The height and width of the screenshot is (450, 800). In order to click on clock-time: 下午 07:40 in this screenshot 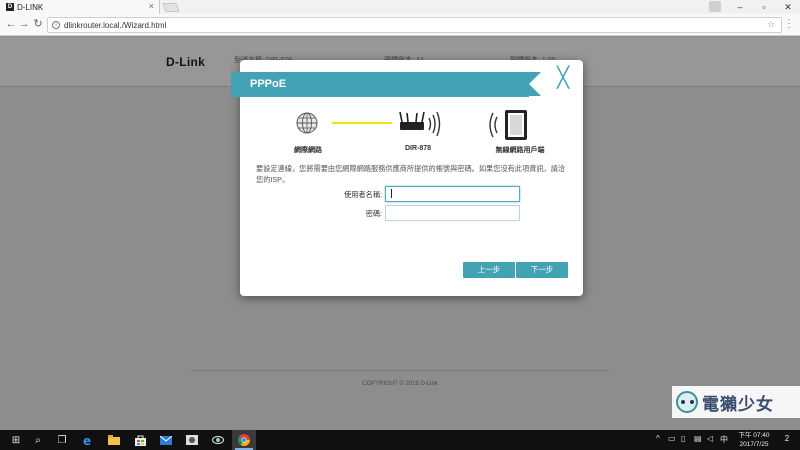, I will do `click(754, 435)`.